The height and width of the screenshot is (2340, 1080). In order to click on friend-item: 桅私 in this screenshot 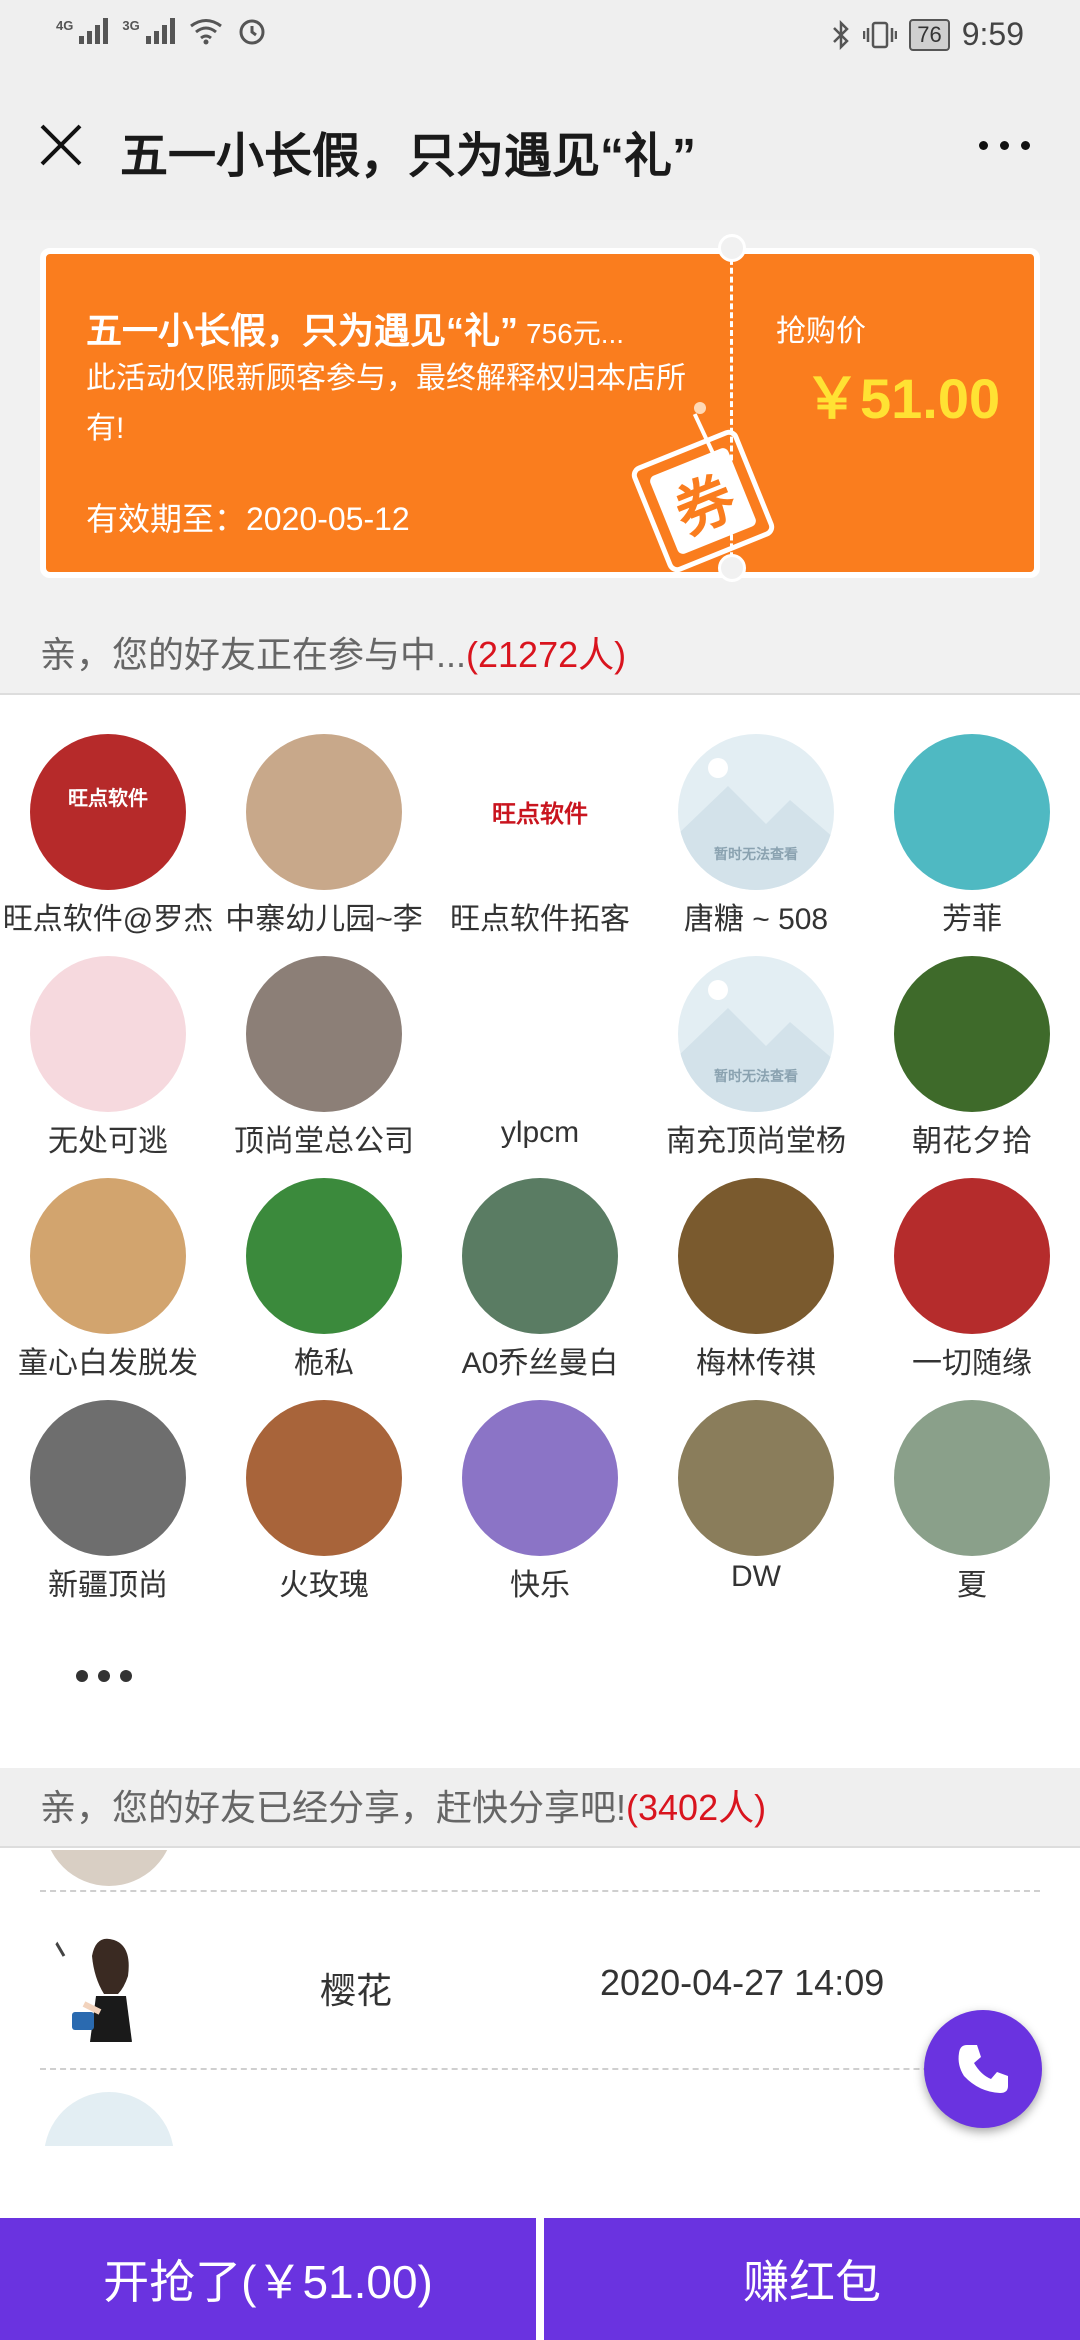, I will do `click(324, 1260)`.